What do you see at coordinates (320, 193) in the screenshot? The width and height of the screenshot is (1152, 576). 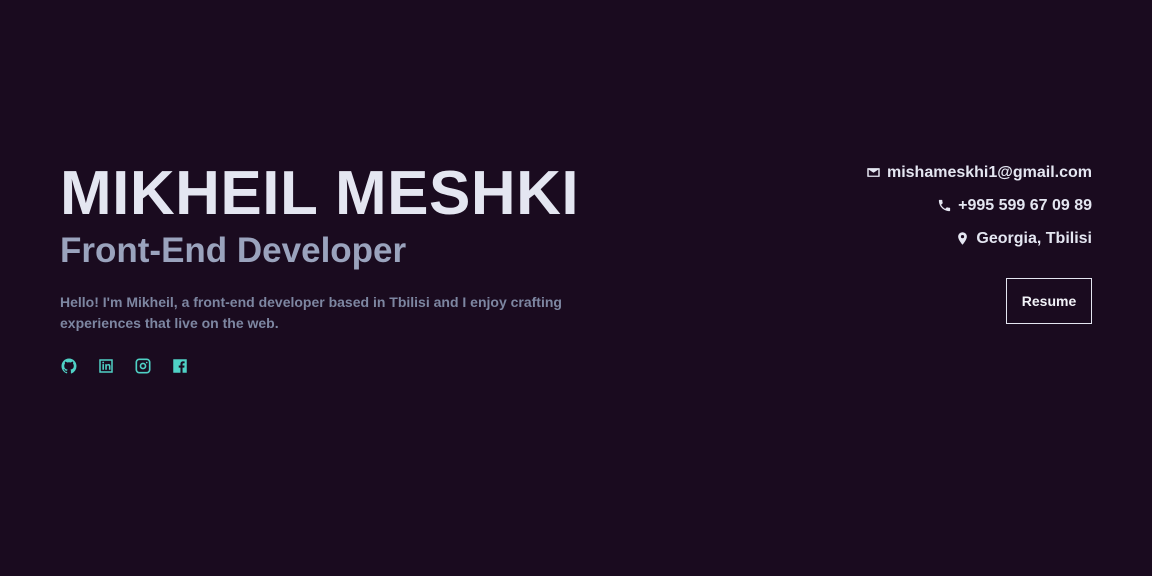 I see `developer-name: MIKHEIL MESHKI` at bounding box center [320, 193].